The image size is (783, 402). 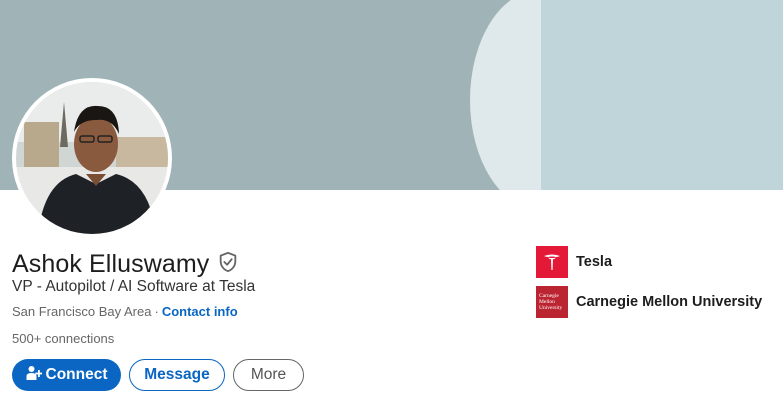 I want to click on cmu-logo: Carnegie Mellon University, so click(x=552, y=302).